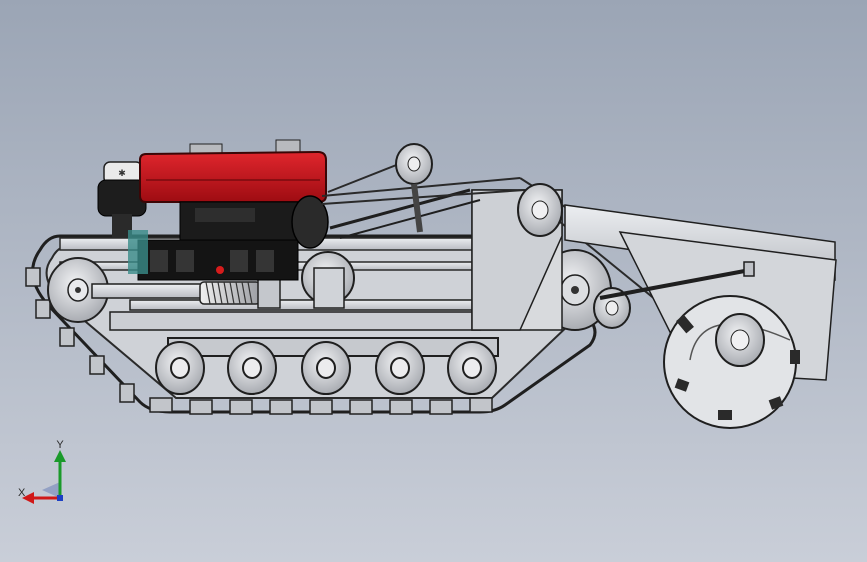 This screenshot has height=562, width=867. Describe the element at coordinates (233, 171) in the screenshot. I see `fuel-tank` at that location.